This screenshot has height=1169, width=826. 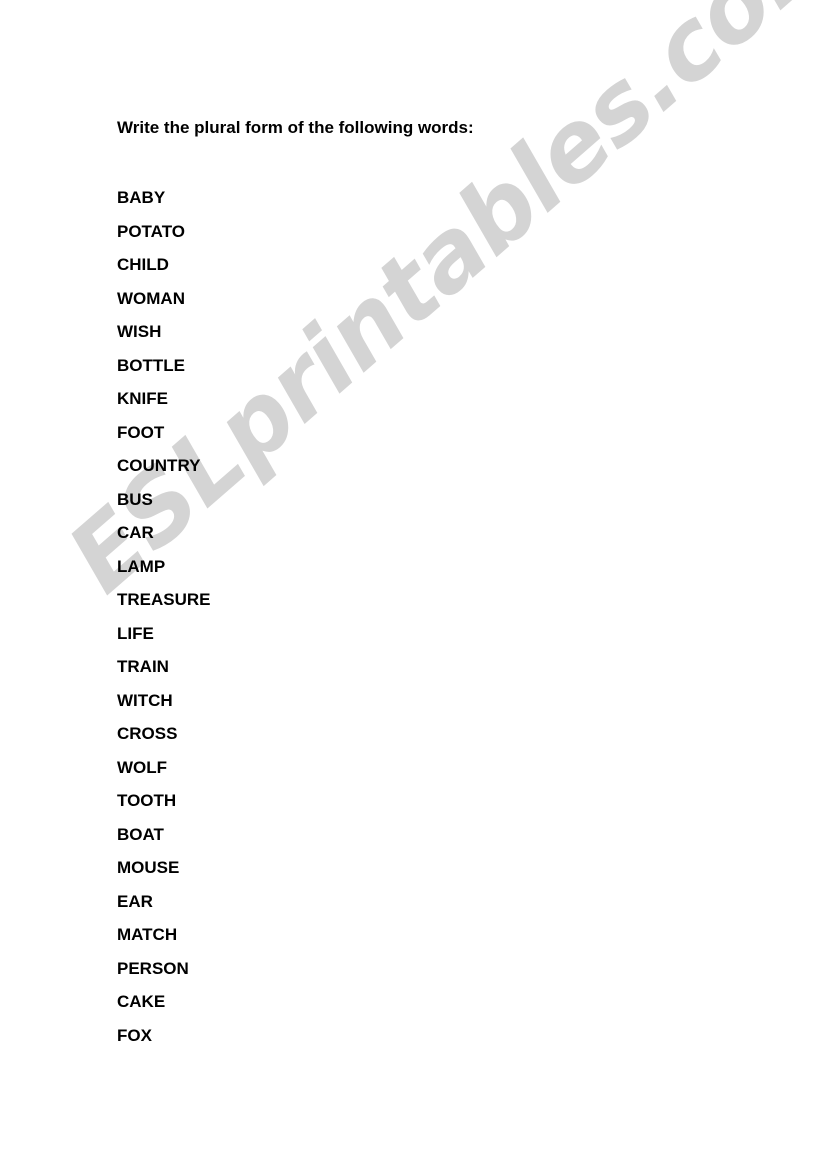 What do you see at coordinates (153, 968) in the screenshot?
I see `list-item: PERSON` at bounding box center [153, 968].